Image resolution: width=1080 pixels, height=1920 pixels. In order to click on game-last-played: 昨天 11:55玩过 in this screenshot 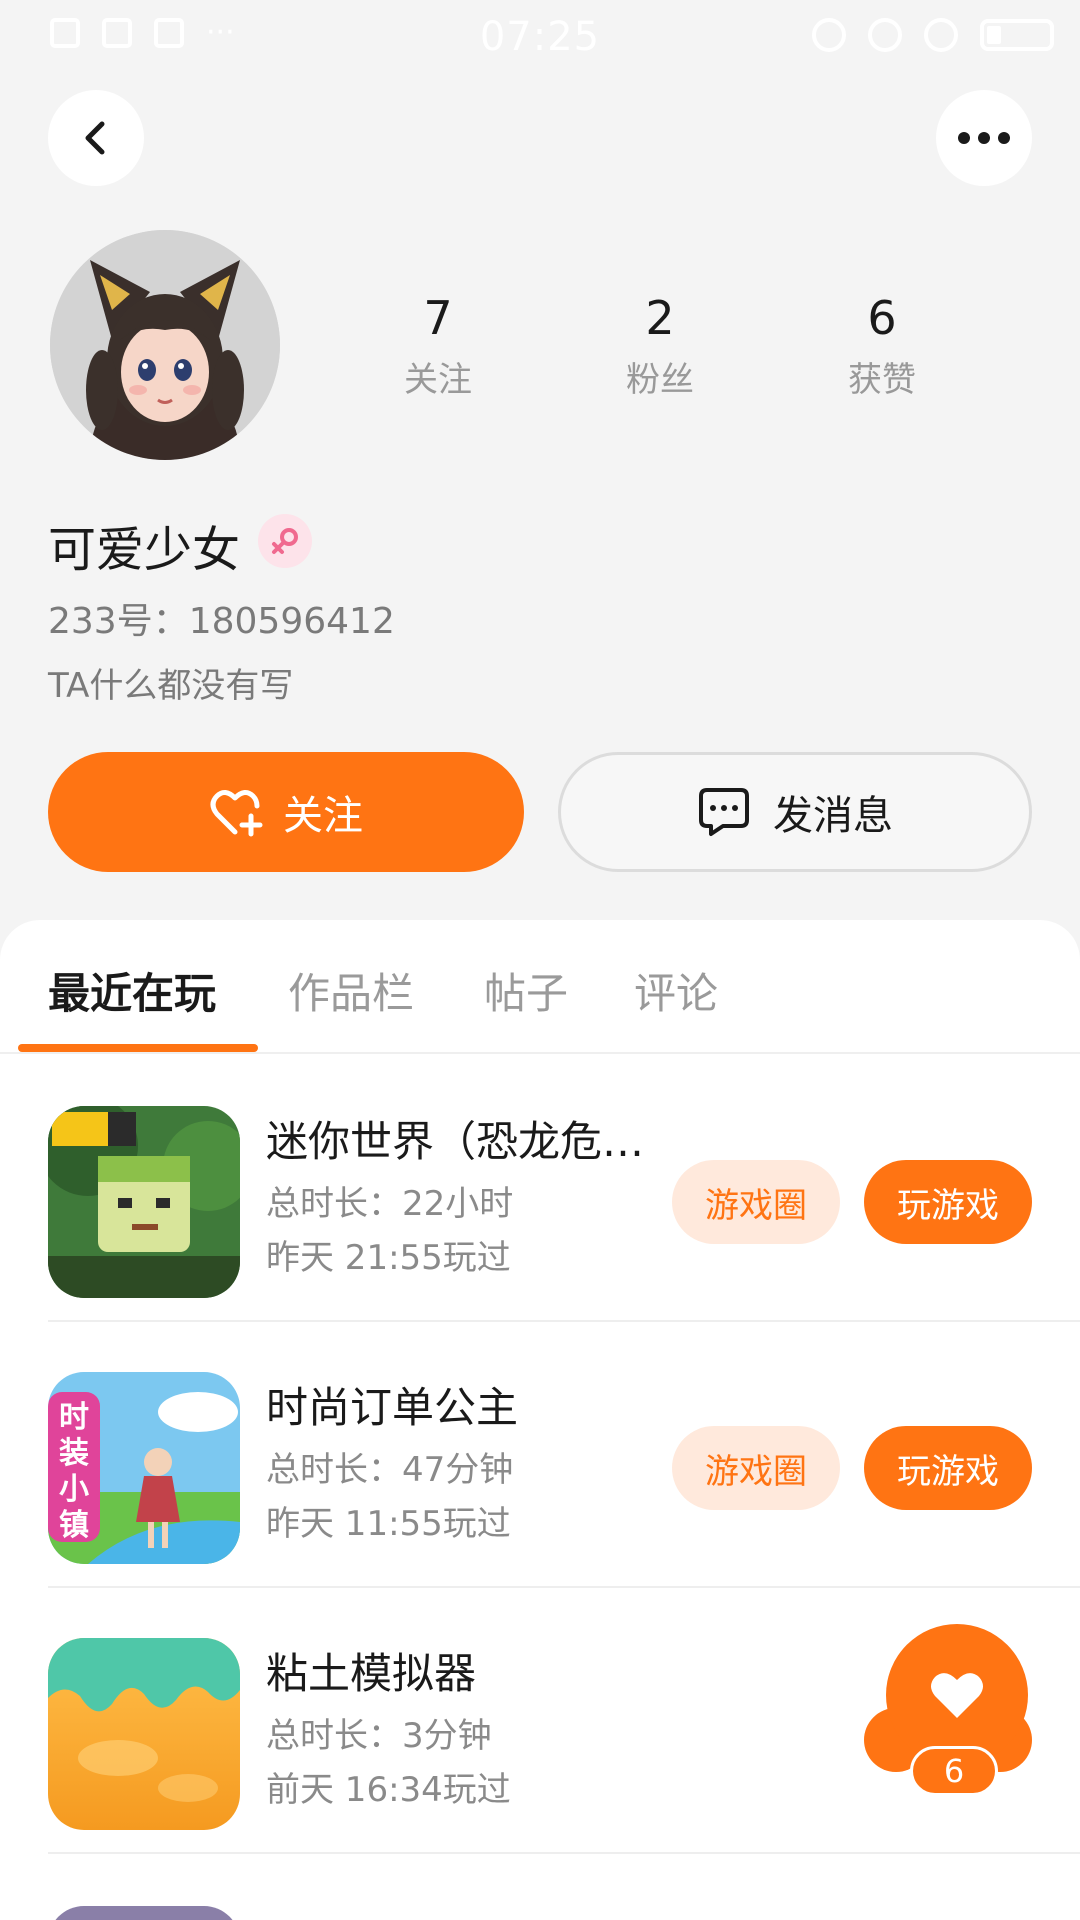, I will do `click(388, 1524)`.